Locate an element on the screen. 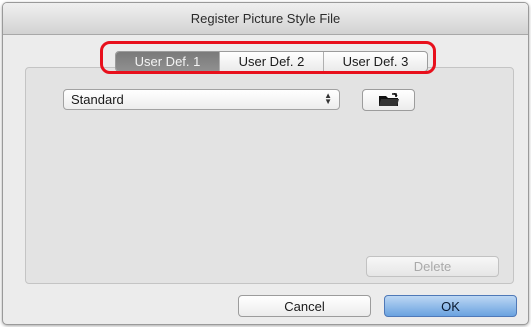  tab-highlight-annotation is located at coordinates (268, 57).